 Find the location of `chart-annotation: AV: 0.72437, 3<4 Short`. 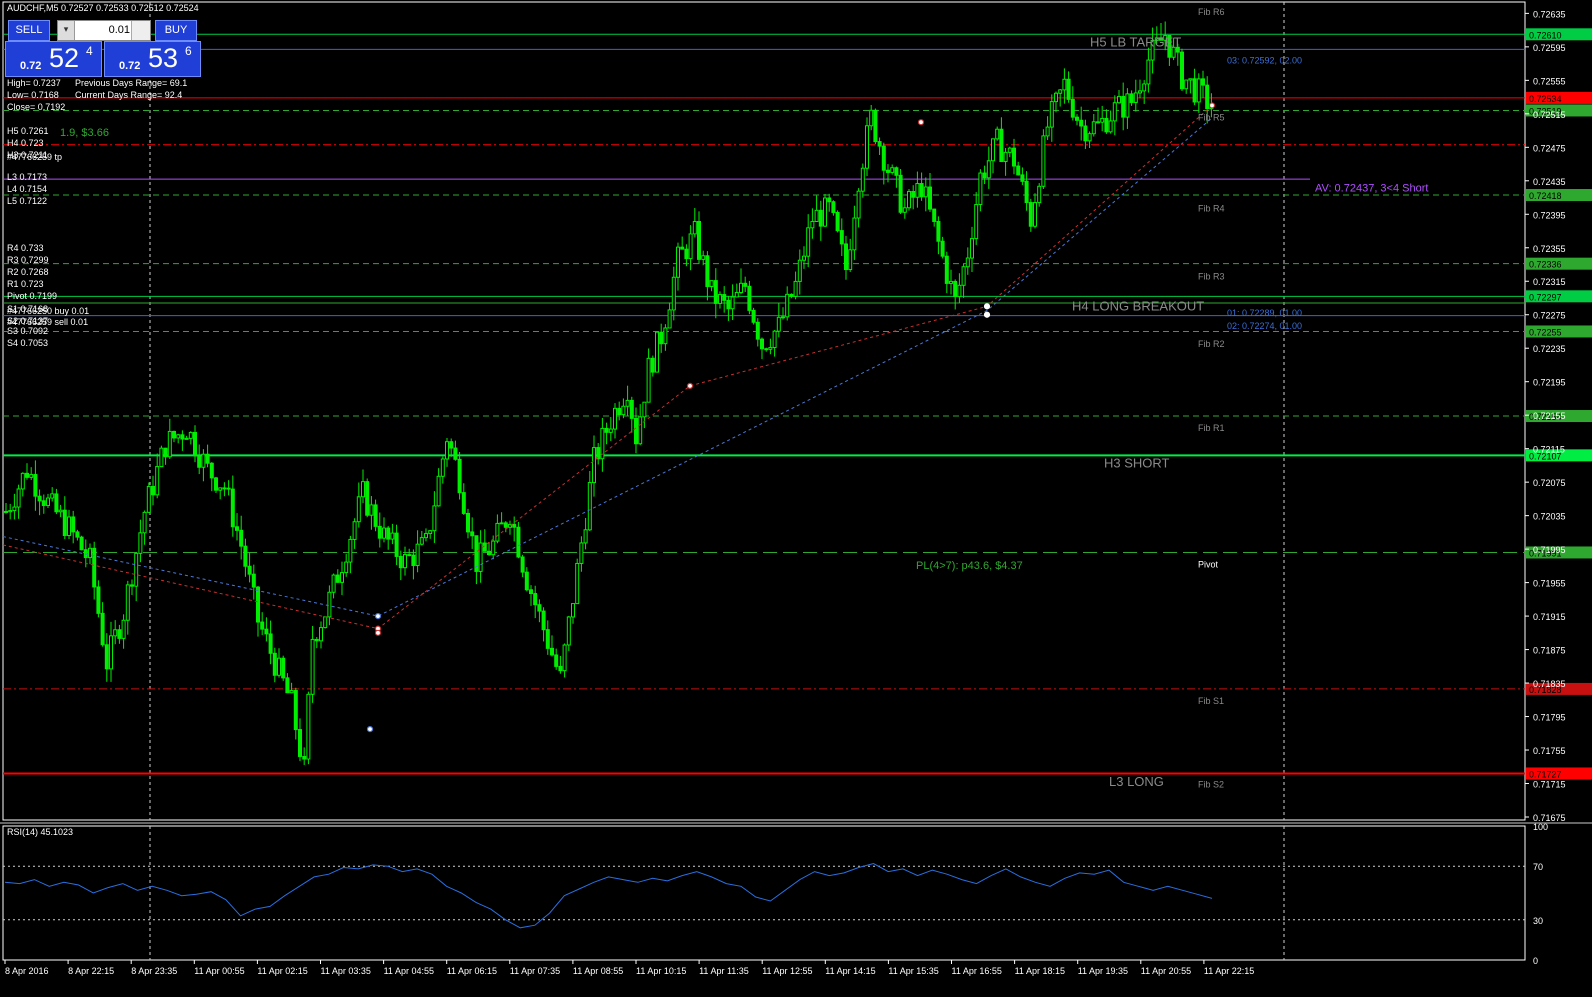

chart-annotation: AV: 0.72437, 3<4 Short is located at coordinates (1371, 188).